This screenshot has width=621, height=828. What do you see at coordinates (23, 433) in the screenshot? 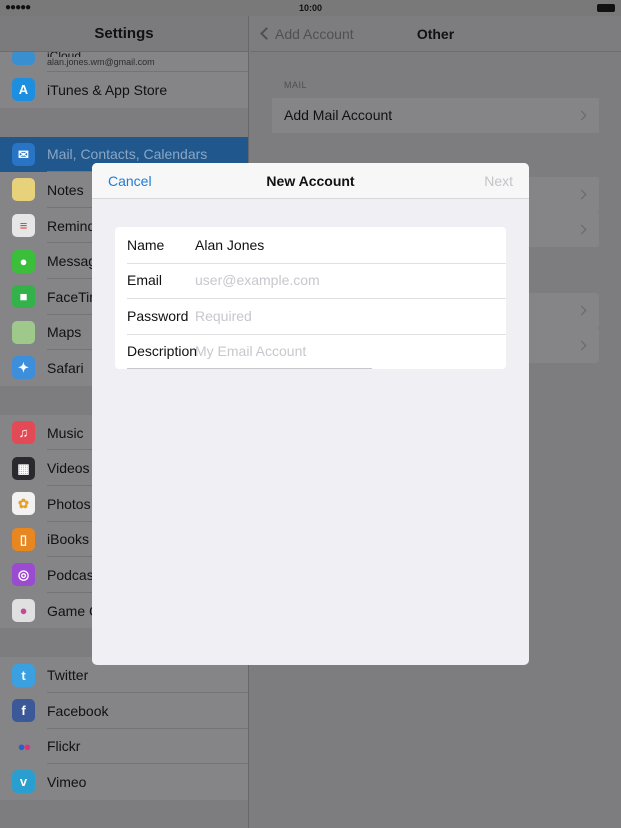
I see `music-note-icon: ♫` at bounding box center [23, 433].